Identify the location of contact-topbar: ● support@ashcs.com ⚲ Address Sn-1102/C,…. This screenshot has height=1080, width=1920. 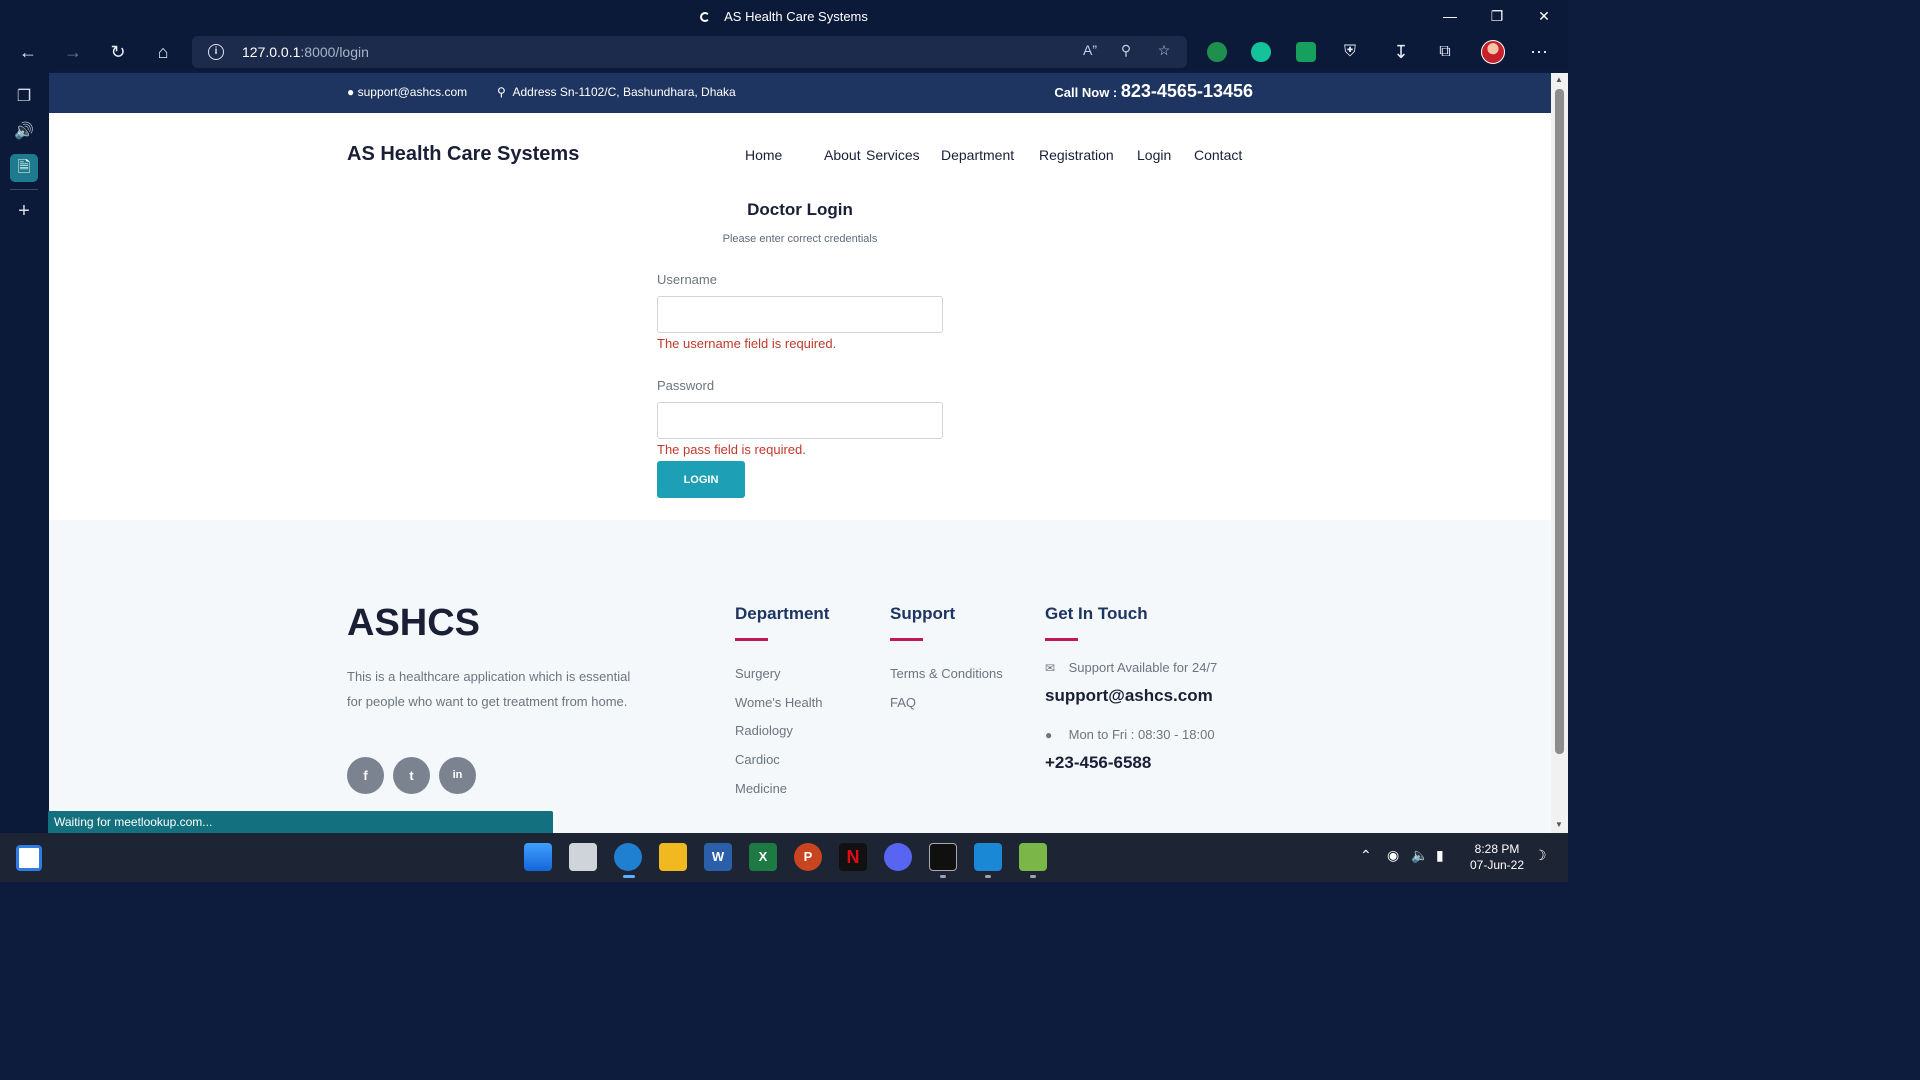
(800, 93).